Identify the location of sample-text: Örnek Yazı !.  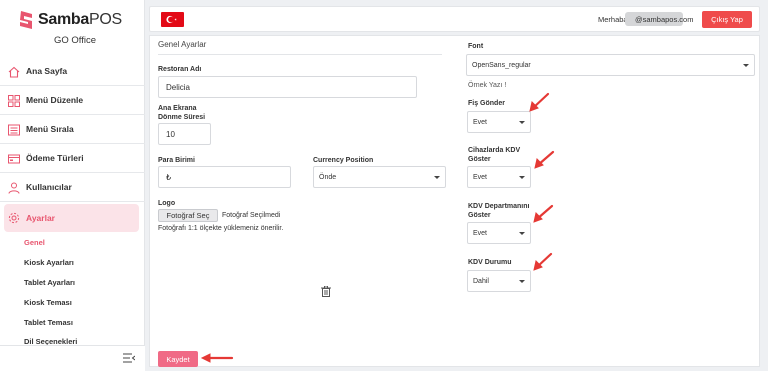
(487, 85).